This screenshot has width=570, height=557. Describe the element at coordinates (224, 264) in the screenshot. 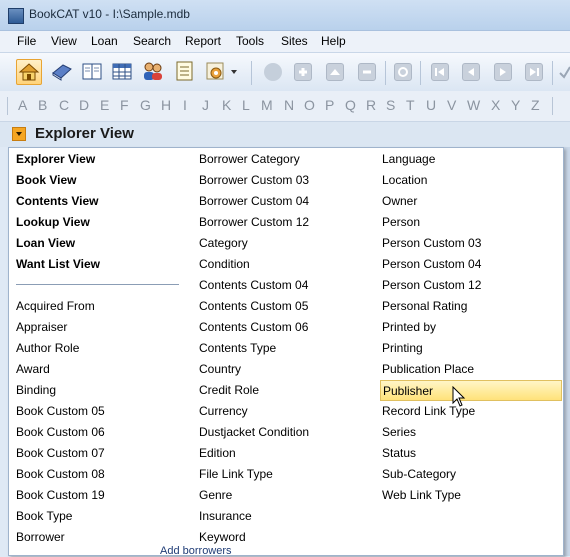

I see `lookup-item: Condition` at that location.